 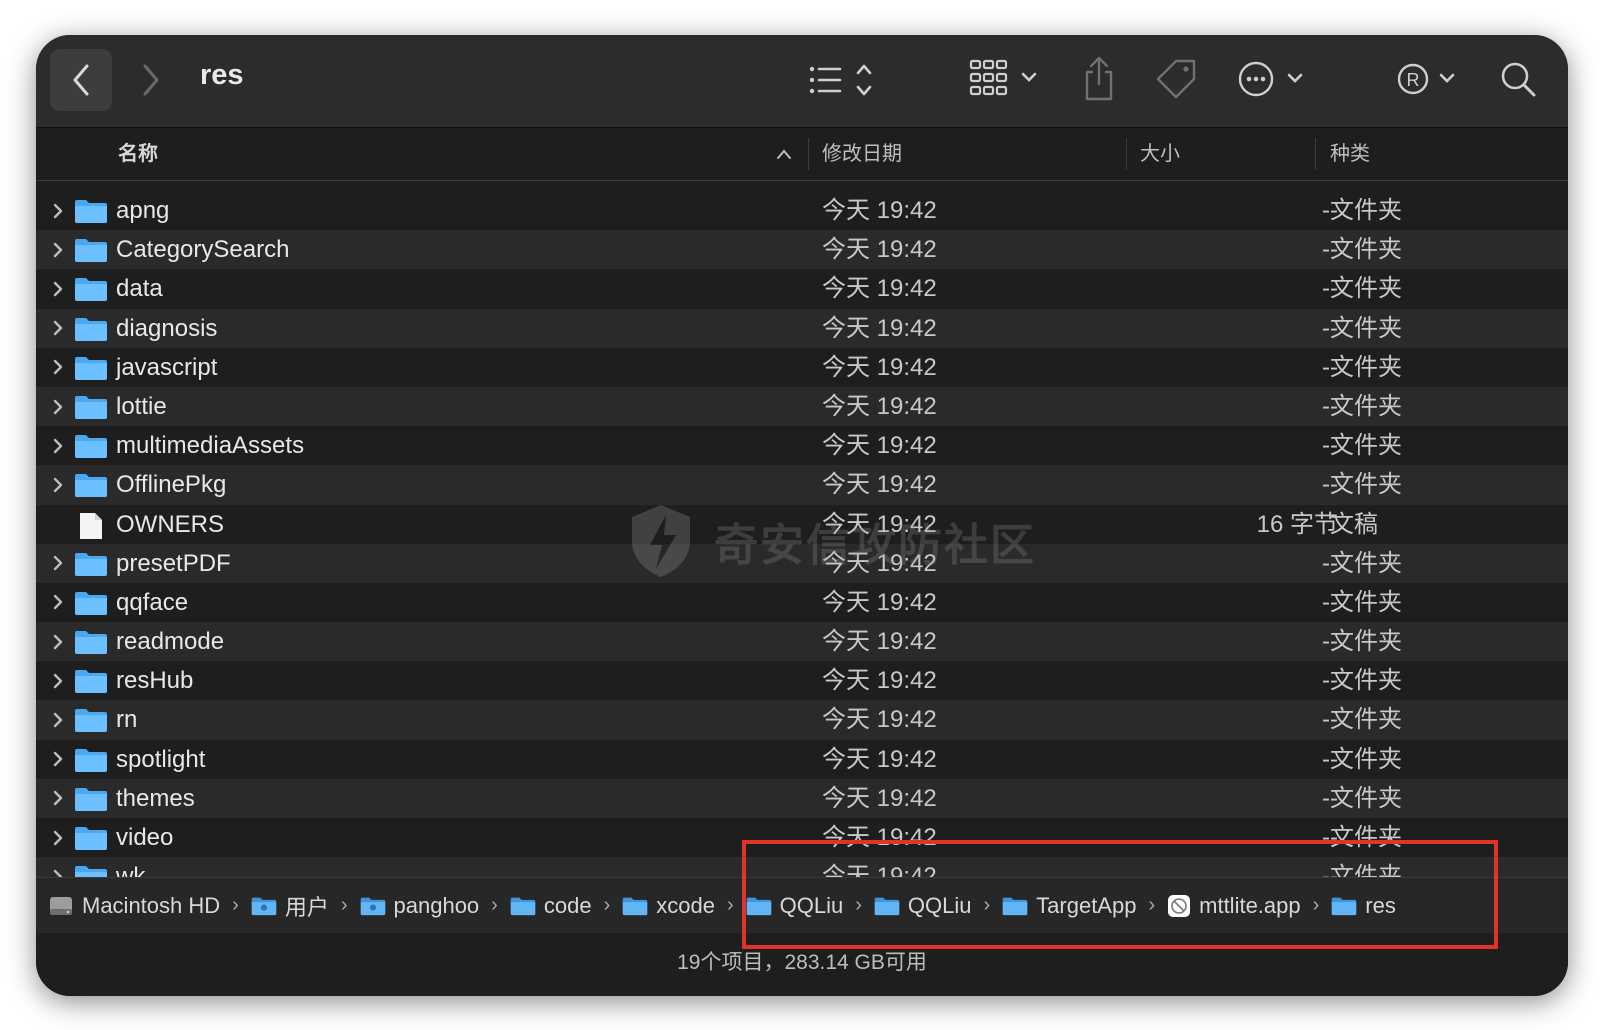 I want to click on path-crumb: 用户, so click(x=290, y=906).